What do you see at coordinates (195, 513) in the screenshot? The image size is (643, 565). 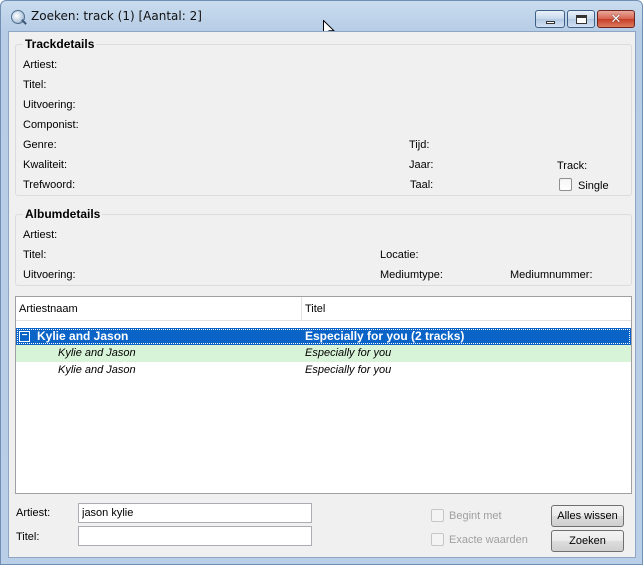 I see `artiest-search-input` at bounding box center [195, 513].